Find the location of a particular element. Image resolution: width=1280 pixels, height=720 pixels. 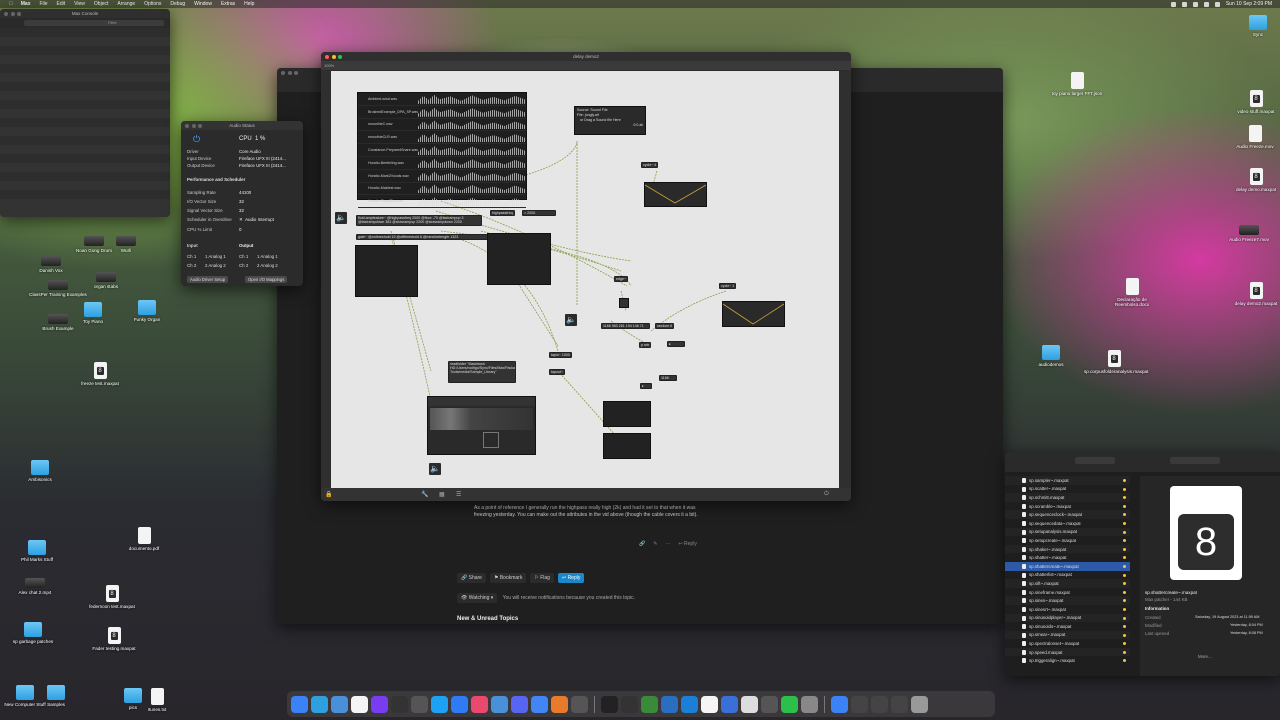

menu-extras: Extras is located at coordinates (228, 4).